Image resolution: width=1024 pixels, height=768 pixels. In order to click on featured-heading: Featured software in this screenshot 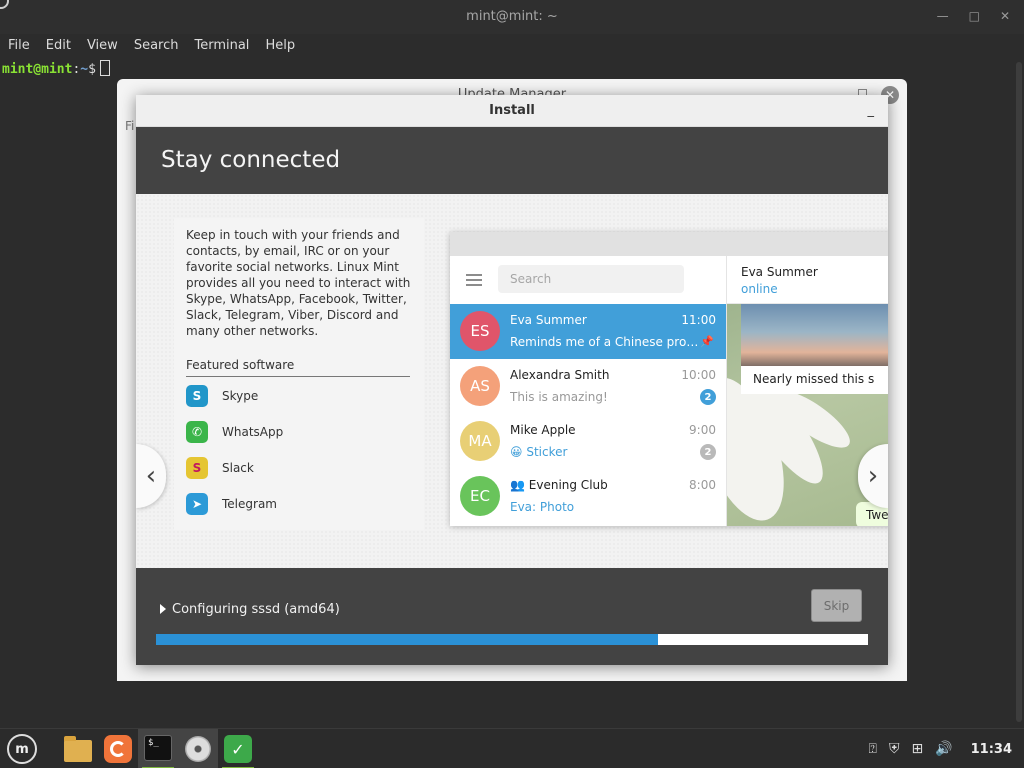, I will do `click(298, 367)`.